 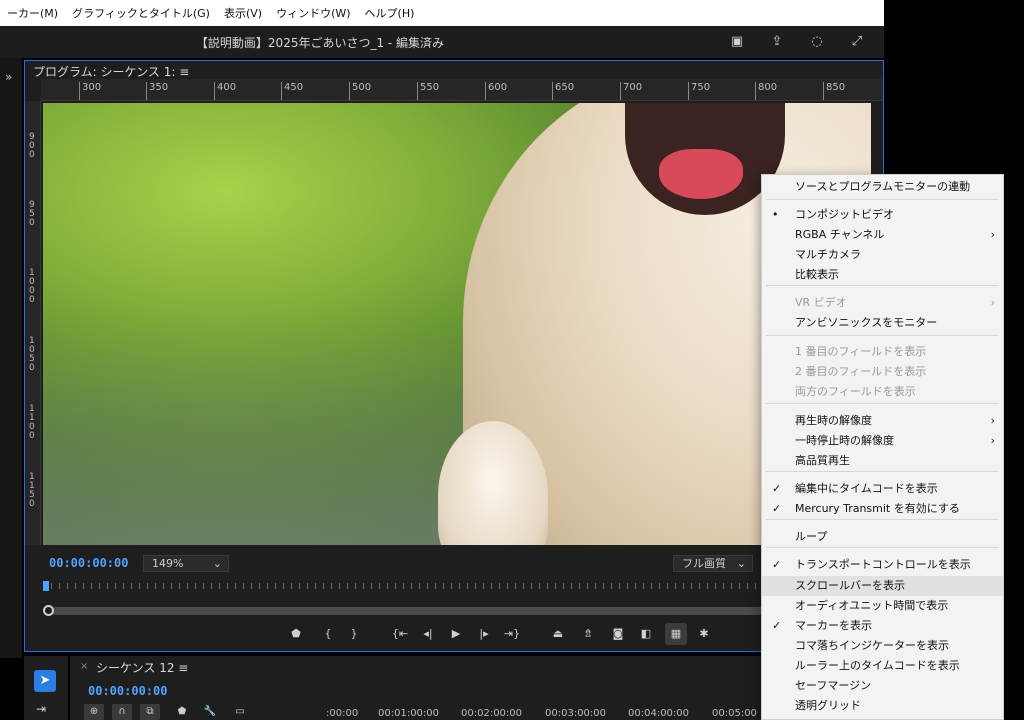 What do you see at coordinates (882, 441) in the screenshot?
I see `context-menu-item: 一時停止時の解像度 ›` at bounding box center [882, 441].